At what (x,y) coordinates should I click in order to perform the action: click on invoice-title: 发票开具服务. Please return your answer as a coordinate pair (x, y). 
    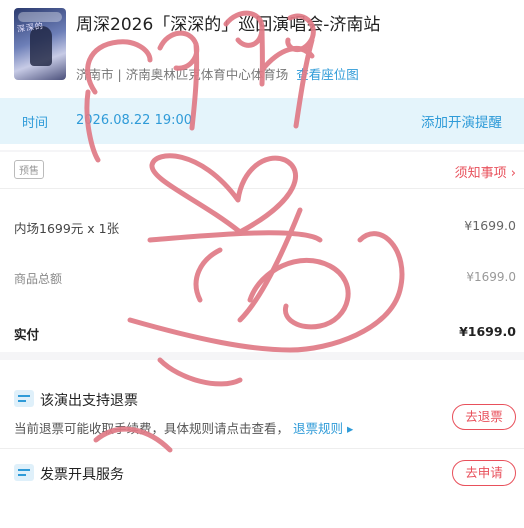
    Looking at the image, I should click on (82, 475).